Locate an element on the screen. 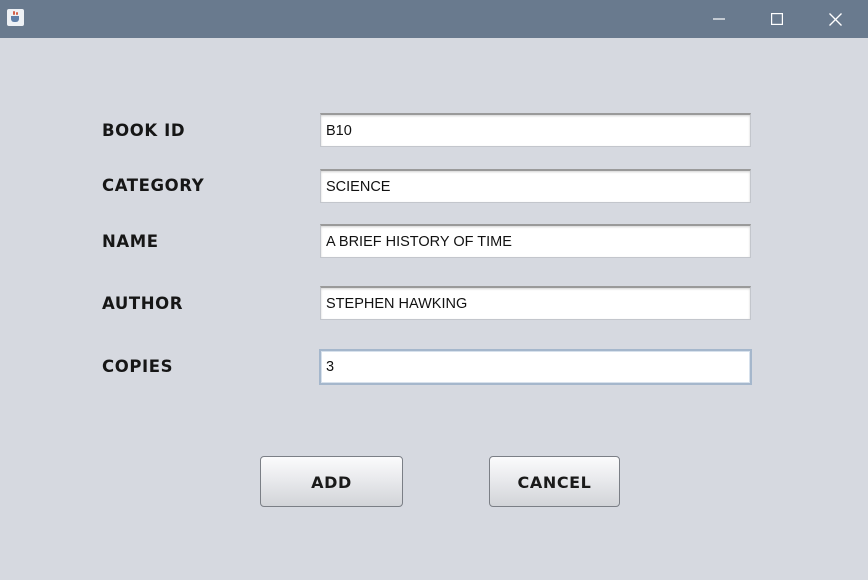 This screenshot has width=868, height=580. copies-label: COPIES is located at coordinates (138, 366).